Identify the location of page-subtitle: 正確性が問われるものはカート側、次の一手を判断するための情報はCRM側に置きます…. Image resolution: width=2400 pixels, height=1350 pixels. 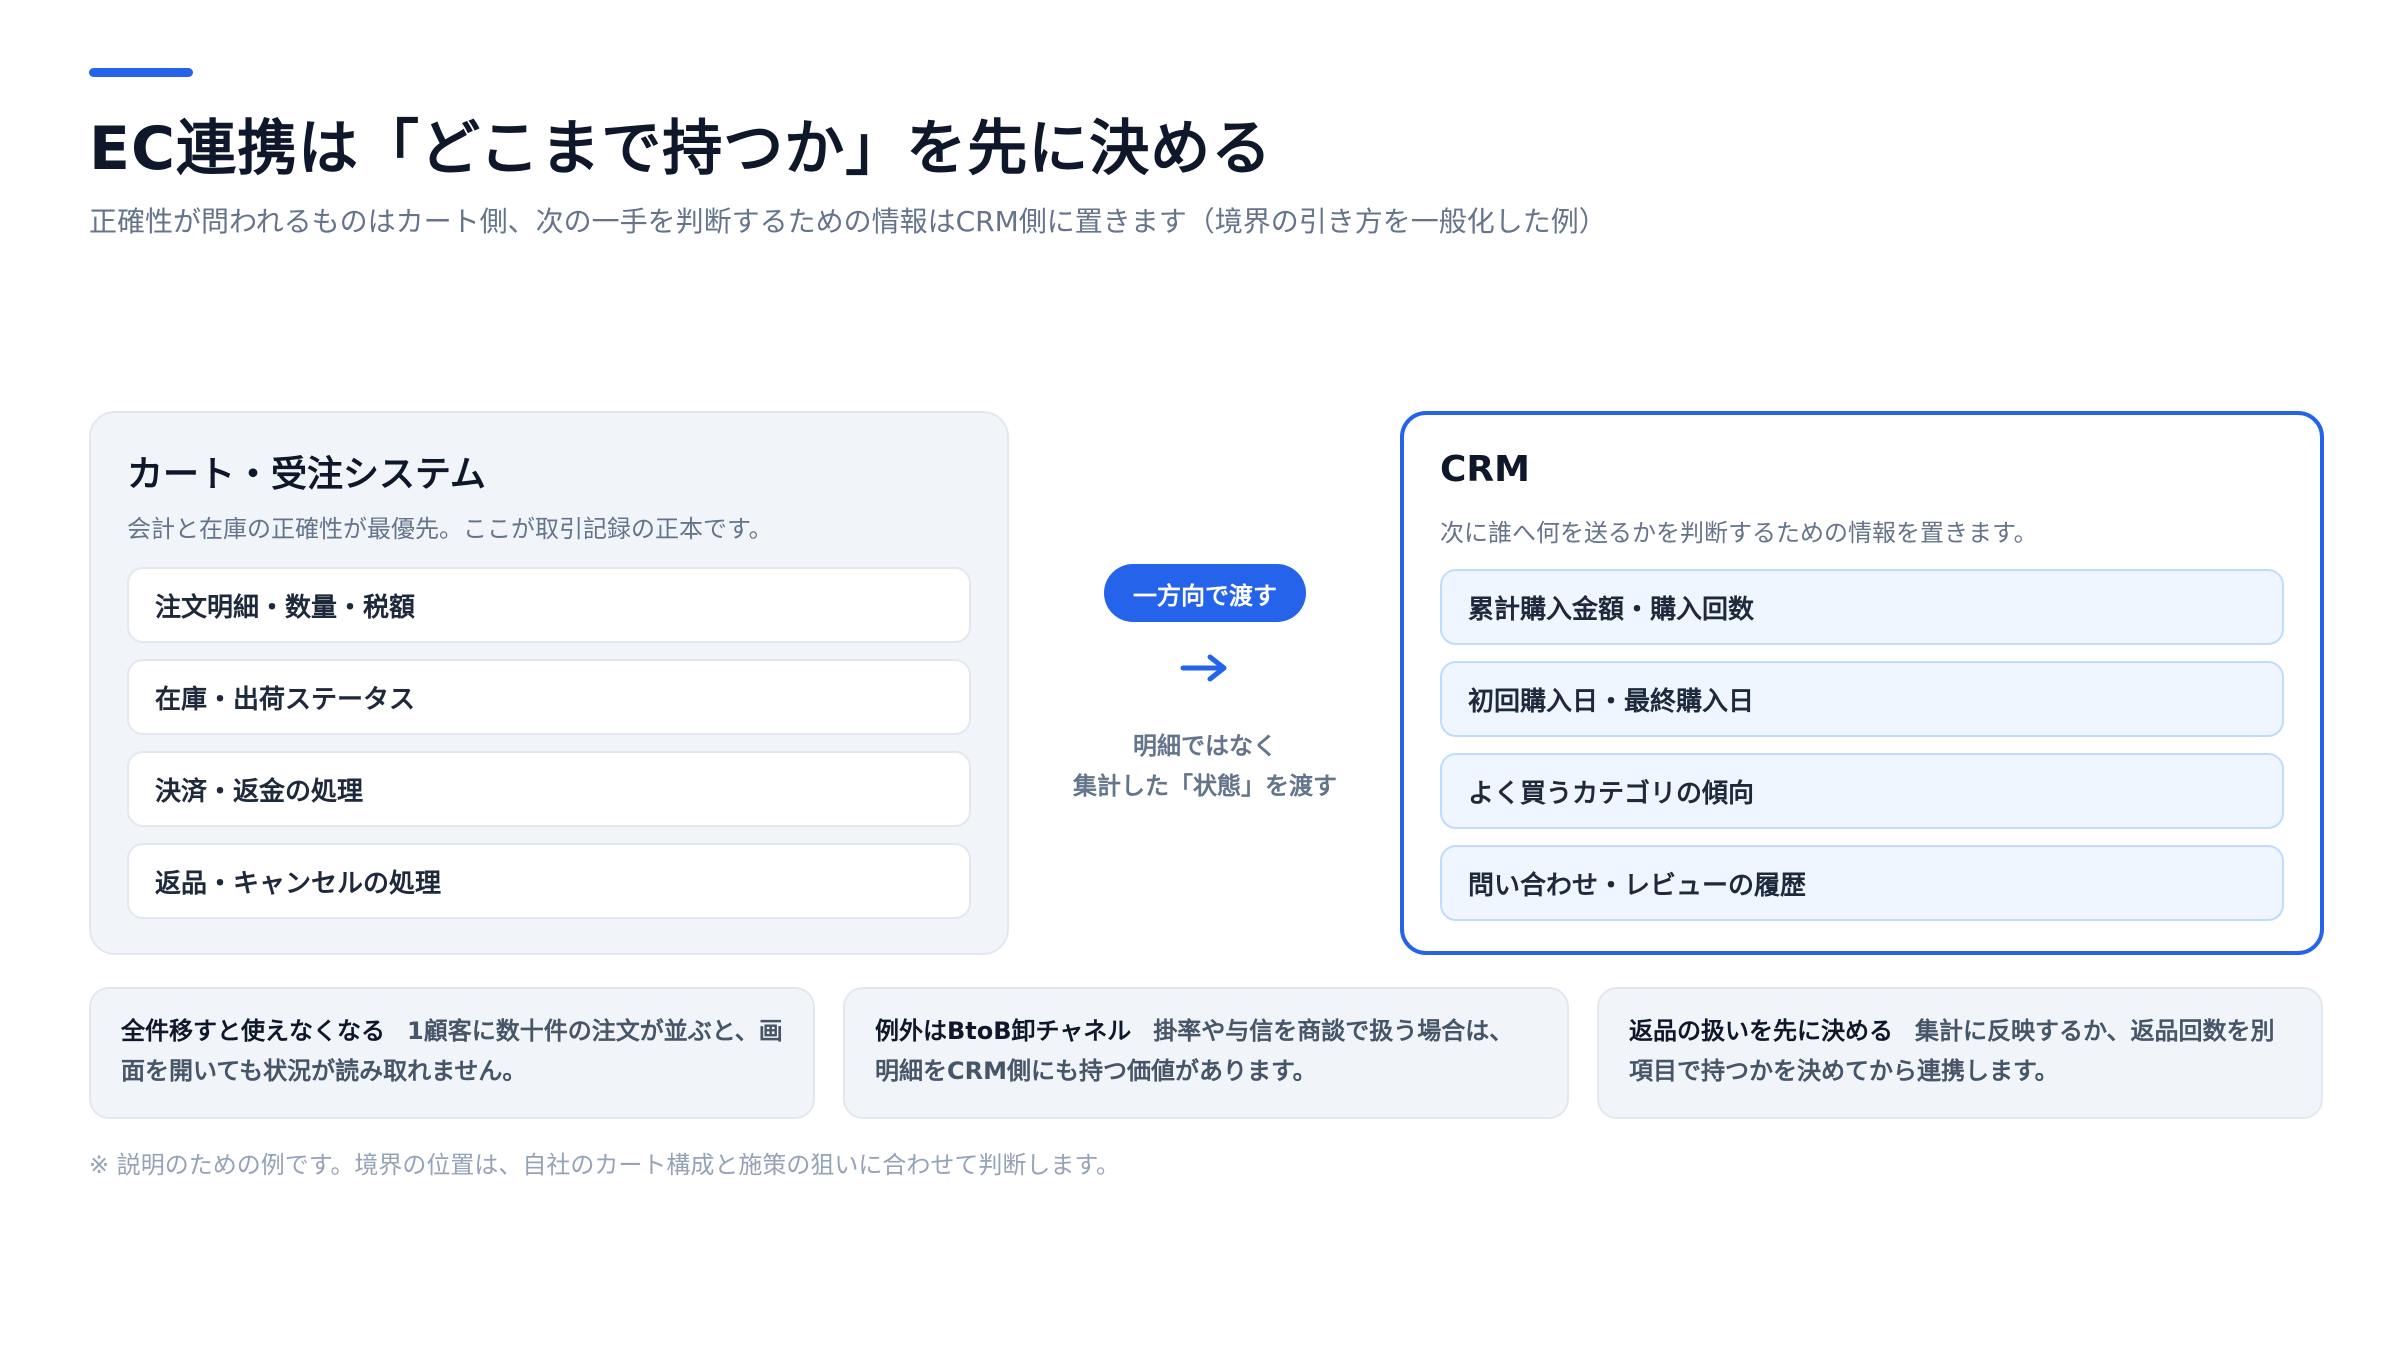
(848, 221).